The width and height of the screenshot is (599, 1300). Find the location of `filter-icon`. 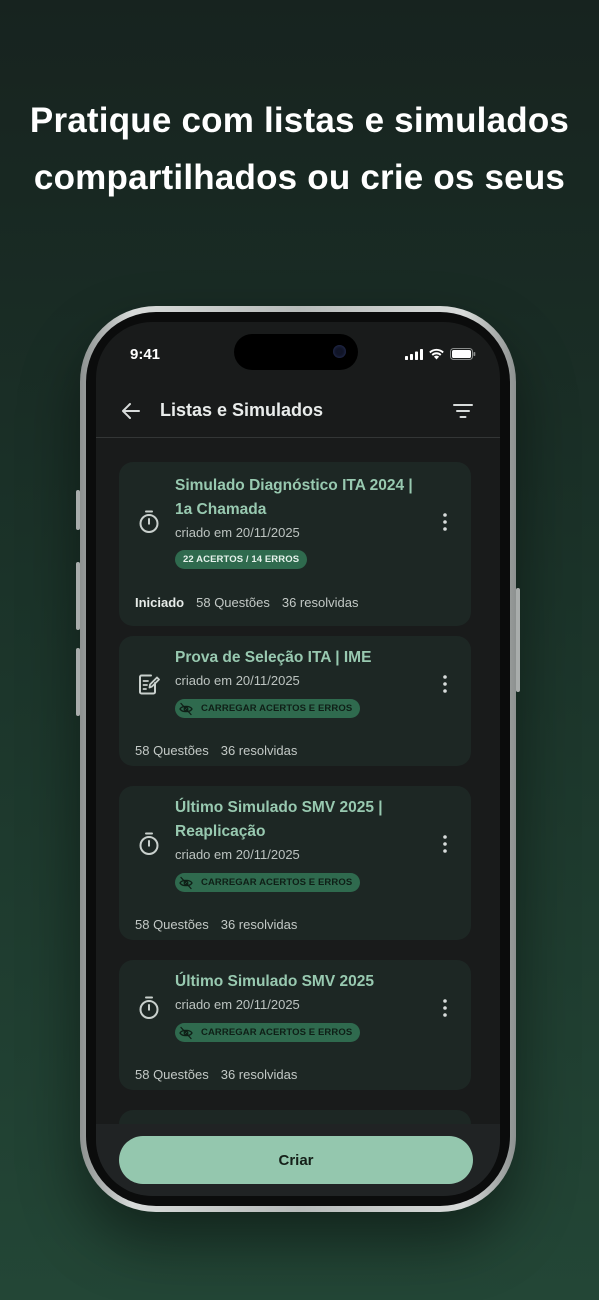

filter-icon is located at coordinates (463, 411).